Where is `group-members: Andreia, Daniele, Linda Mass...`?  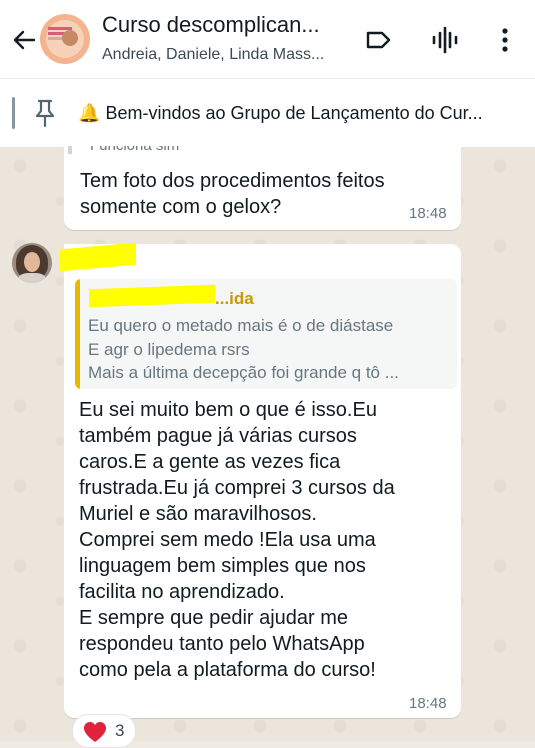
group-members: Andreia, Daniele, Linda Mass... is located at coordinates (222, 55).